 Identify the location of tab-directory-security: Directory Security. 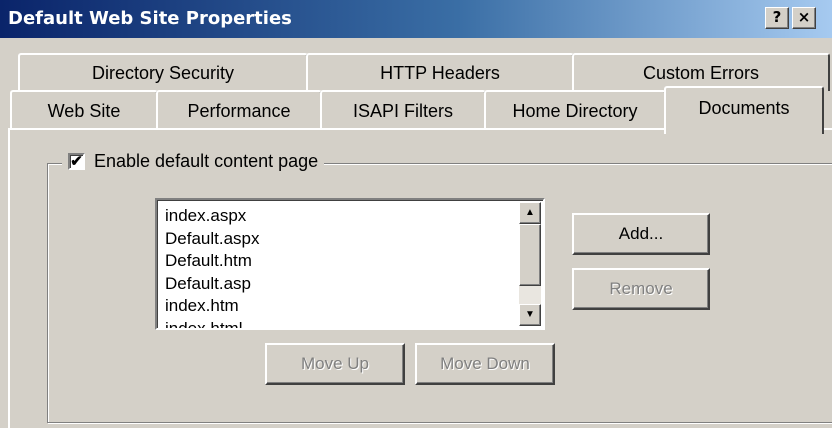
(163, 72).